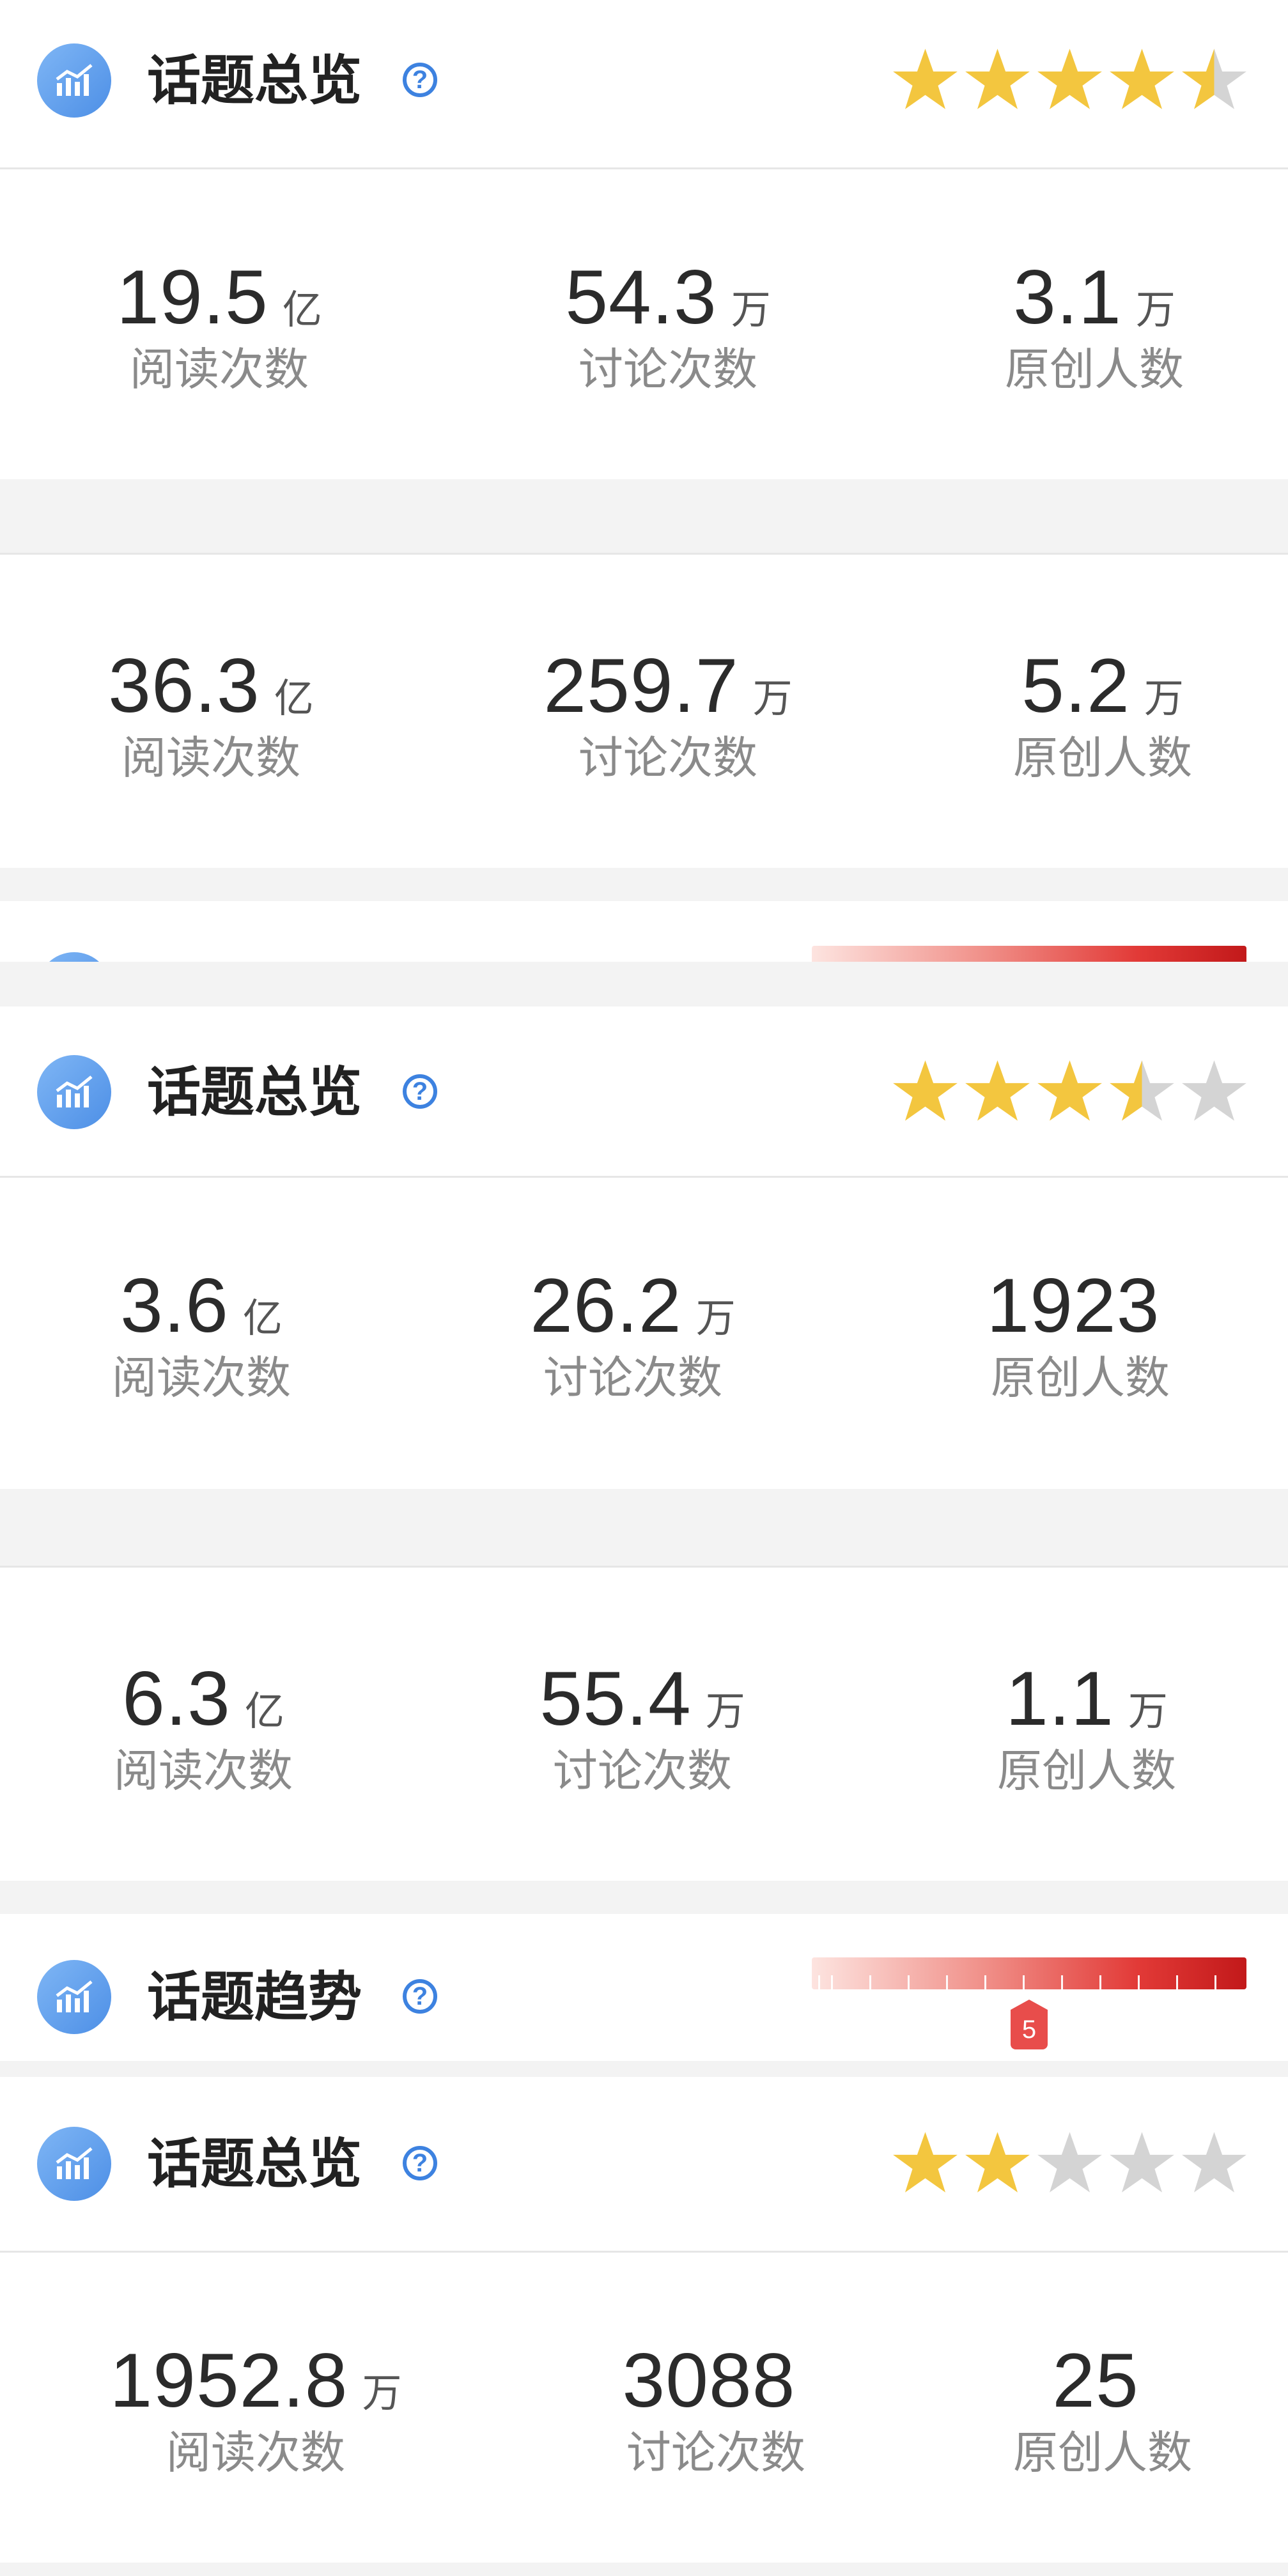  What do you see at coordinates (668, 324) in the screenshot?
I see `stat-discussions: 54.3 万 讨论次数` at bounding box center [668, 324].